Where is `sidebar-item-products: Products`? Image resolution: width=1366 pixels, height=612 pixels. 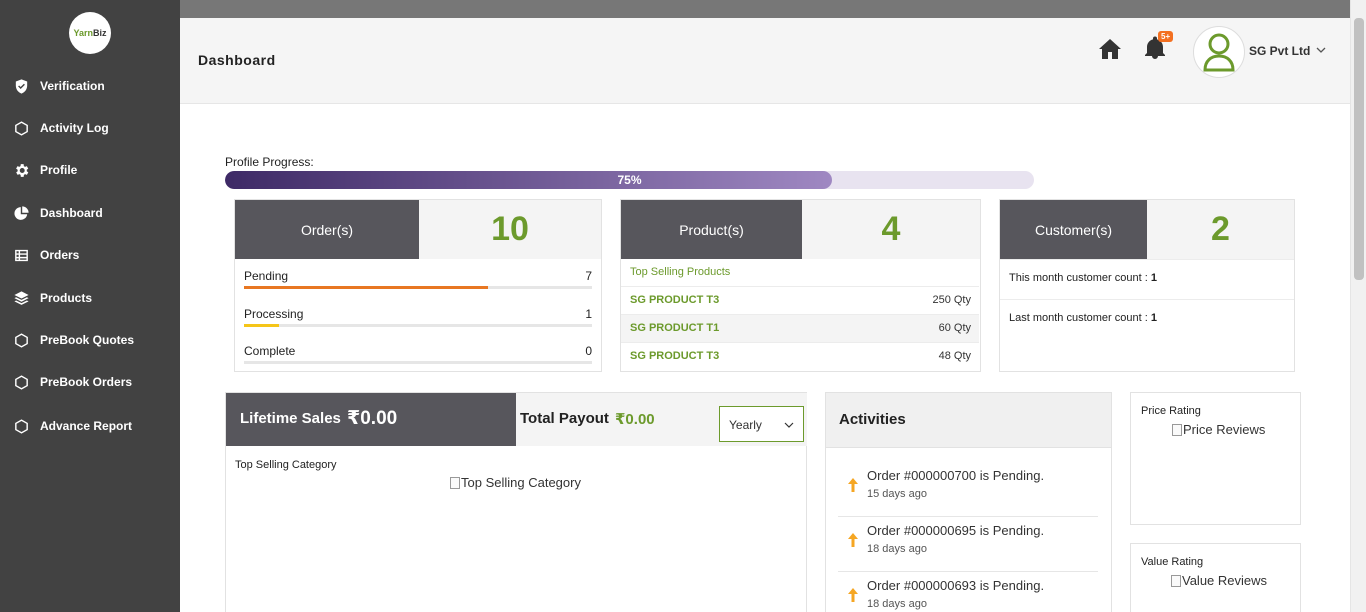 sidebar-item-products: Products is located at coordinates (90, 298).